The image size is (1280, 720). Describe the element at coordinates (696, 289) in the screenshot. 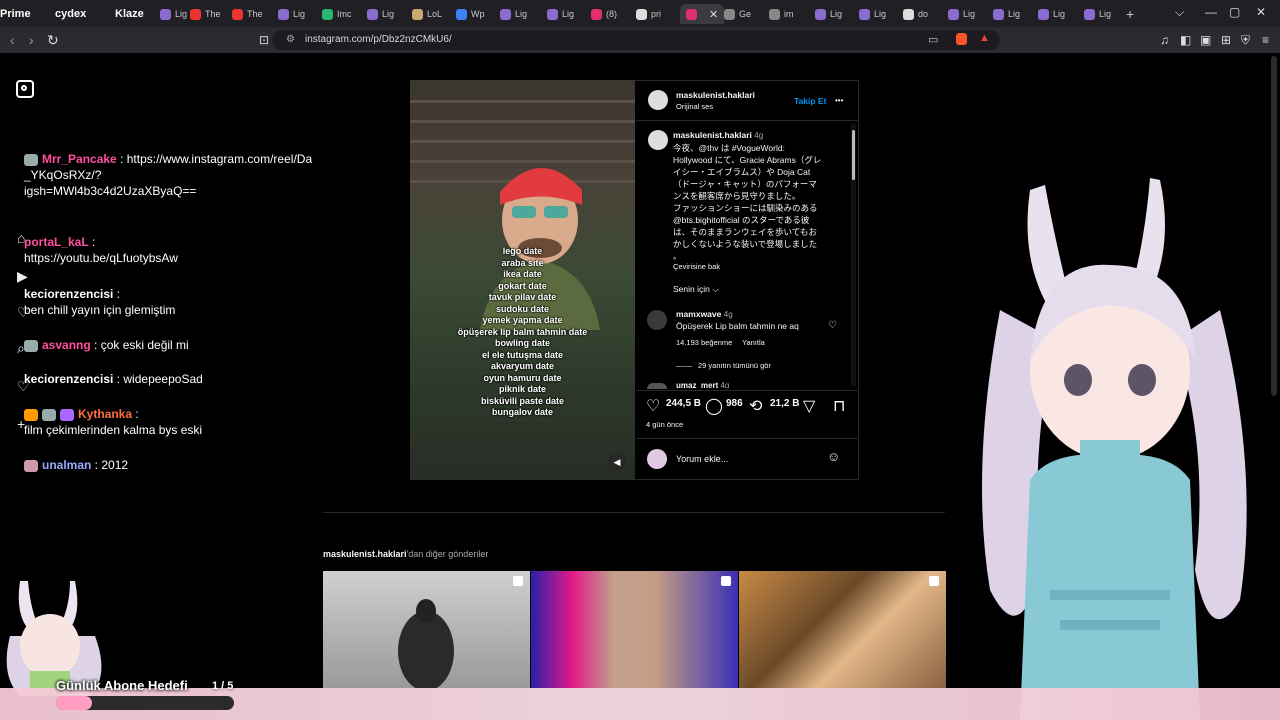

I see `comment-sort: Senin için ⌵` at that location.